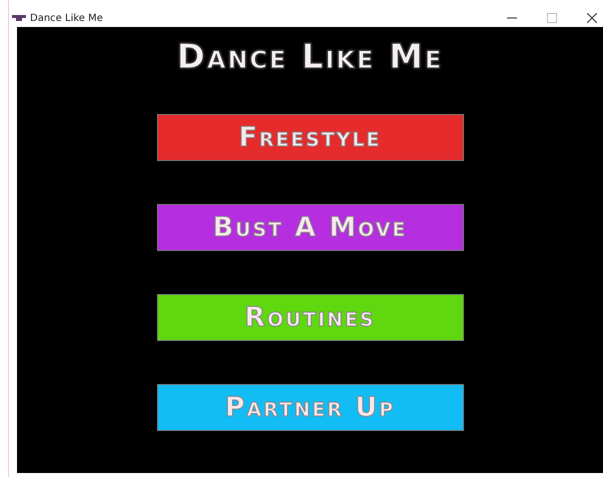  I want to click on window-title: Dance Like Me, so click(66, 18).